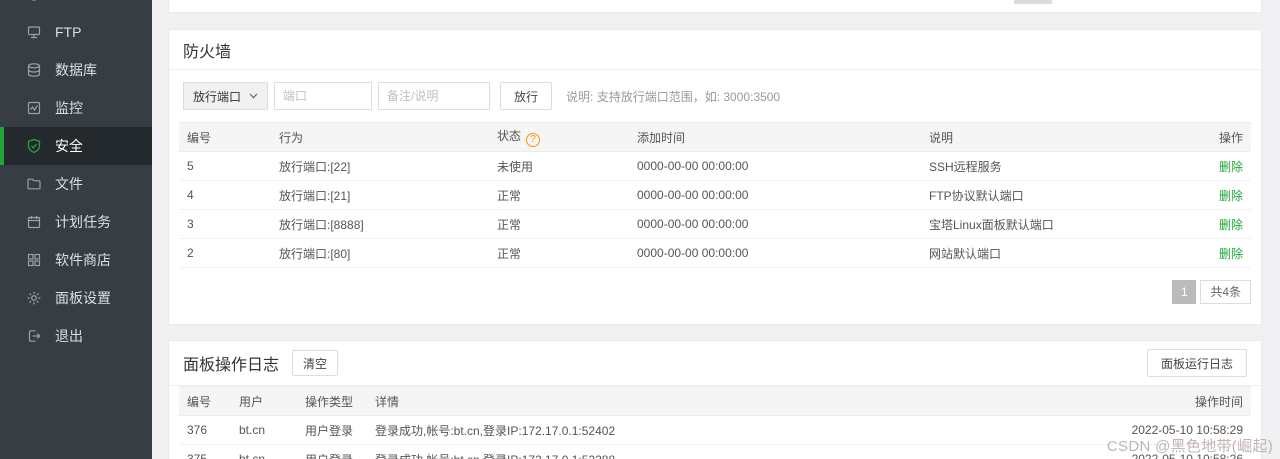 The width and height of the screenshot is (1280, 459). Describe the element at coordinates (76, 6) in the screenshot. I see `sidebar-item-website: 网站` at that location.